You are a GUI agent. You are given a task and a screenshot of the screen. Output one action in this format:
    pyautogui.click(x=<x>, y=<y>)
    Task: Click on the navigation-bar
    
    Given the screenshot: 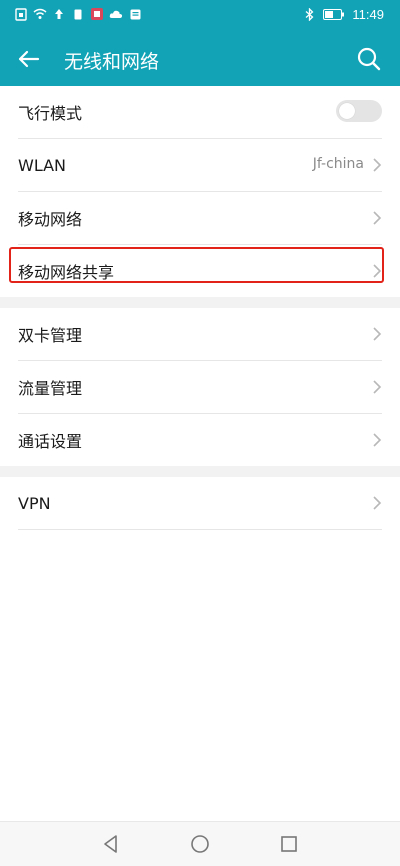 What is the action you would take?
    pyautogui.click(x=200, y=843)
    